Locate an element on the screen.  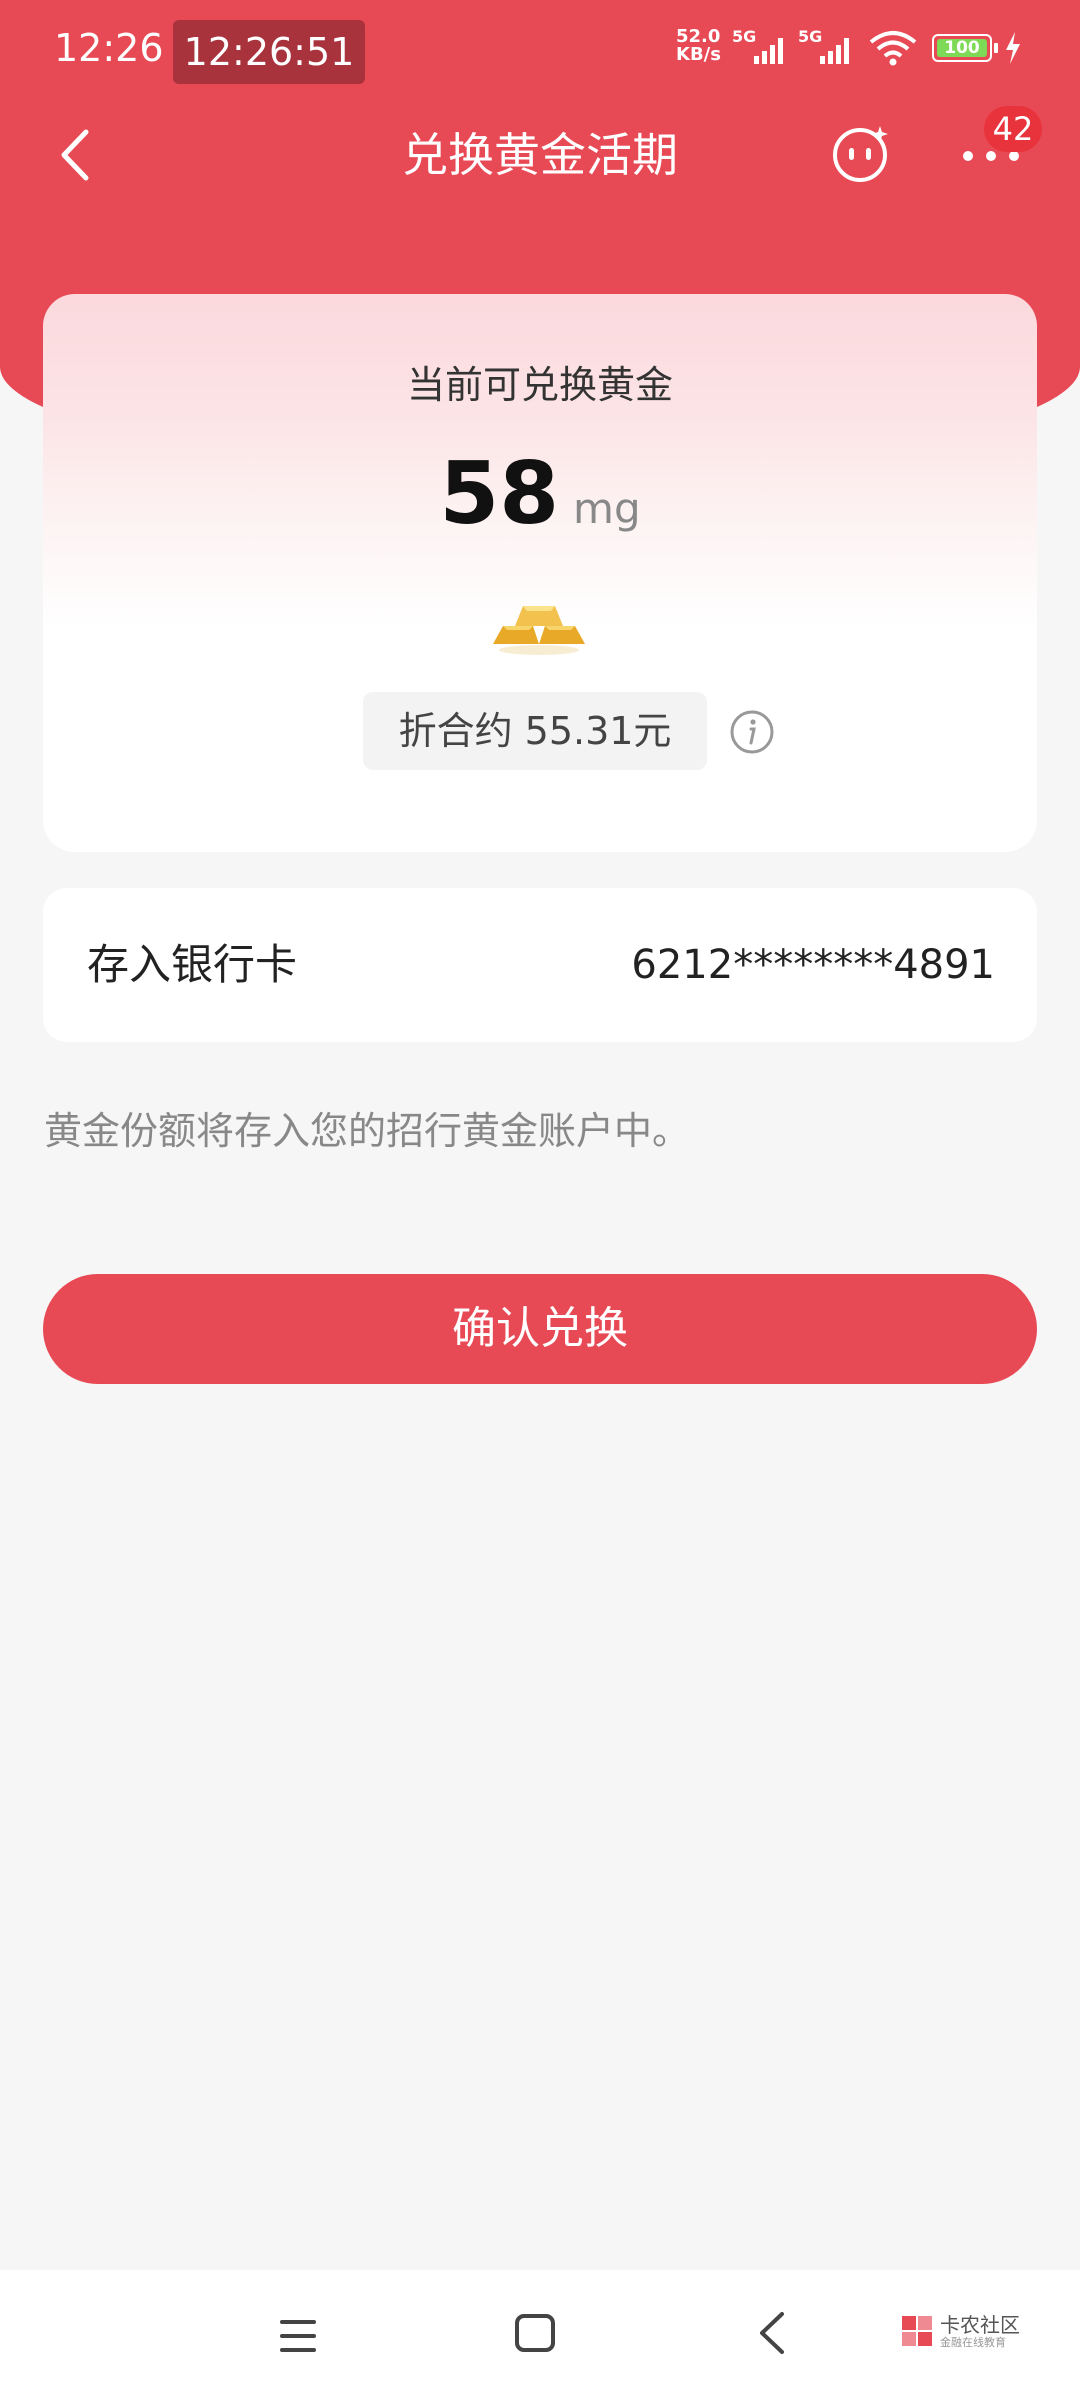
watermark-subtitle: 金融在线教育 is located at coordinates (973, 2342).